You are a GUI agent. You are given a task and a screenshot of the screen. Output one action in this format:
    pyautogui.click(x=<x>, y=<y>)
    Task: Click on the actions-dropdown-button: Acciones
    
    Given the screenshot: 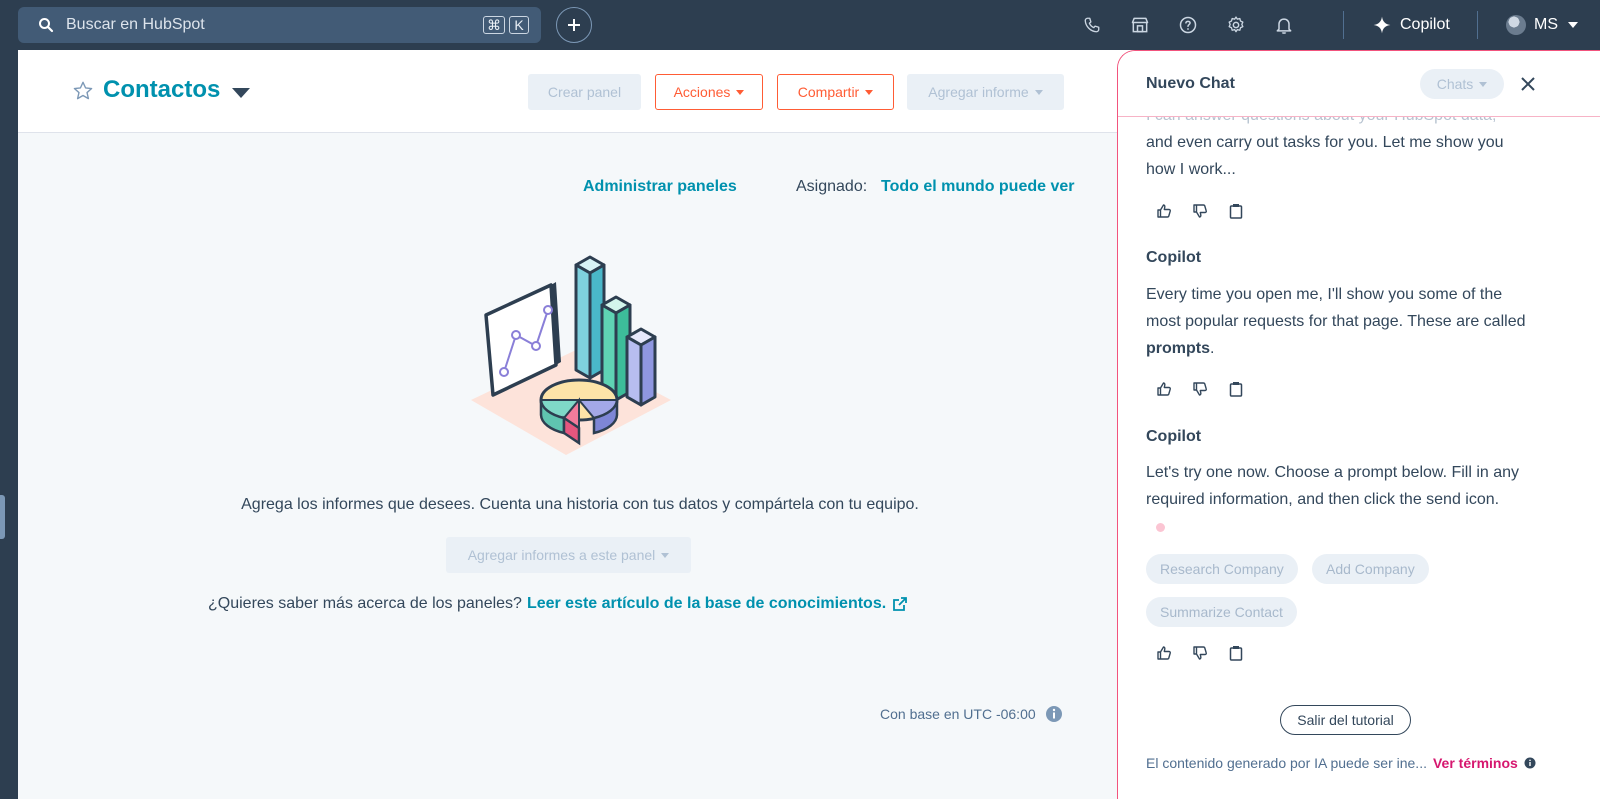 What is the action you would take?
    pyautogui.click(x=709, y=92)
    